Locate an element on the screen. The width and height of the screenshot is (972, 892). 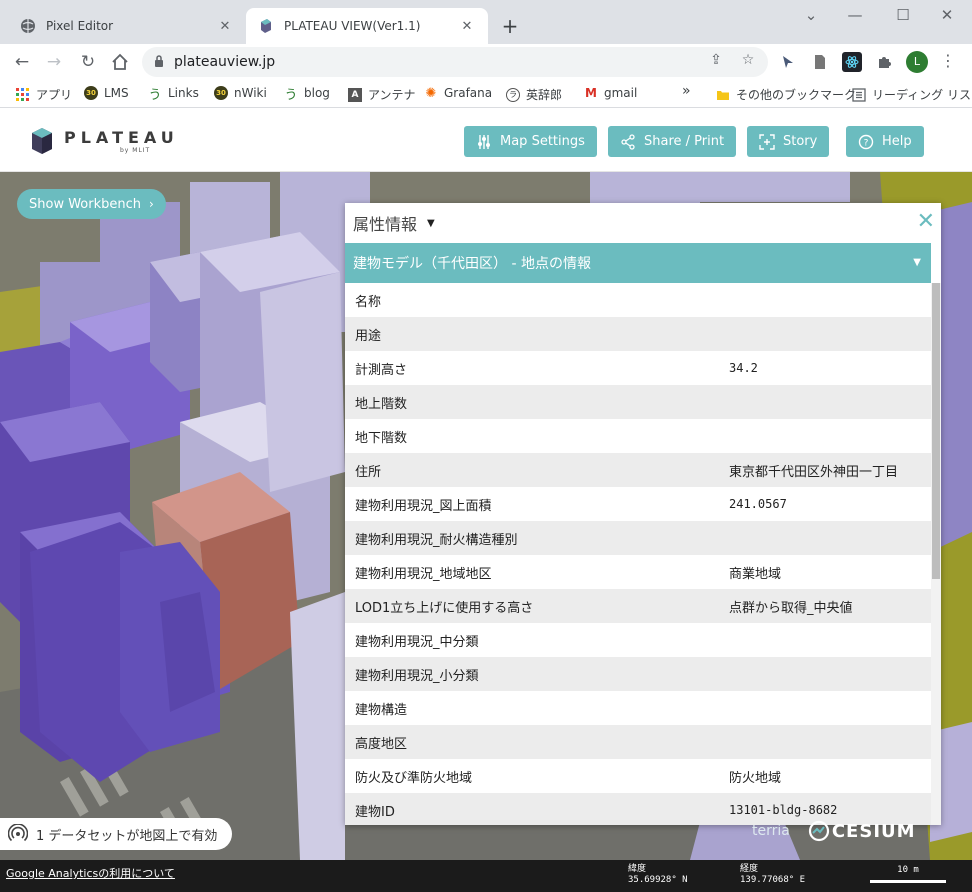
attribute-key: 建物利用現況_図上面積 is located at coordinates (423, 506).